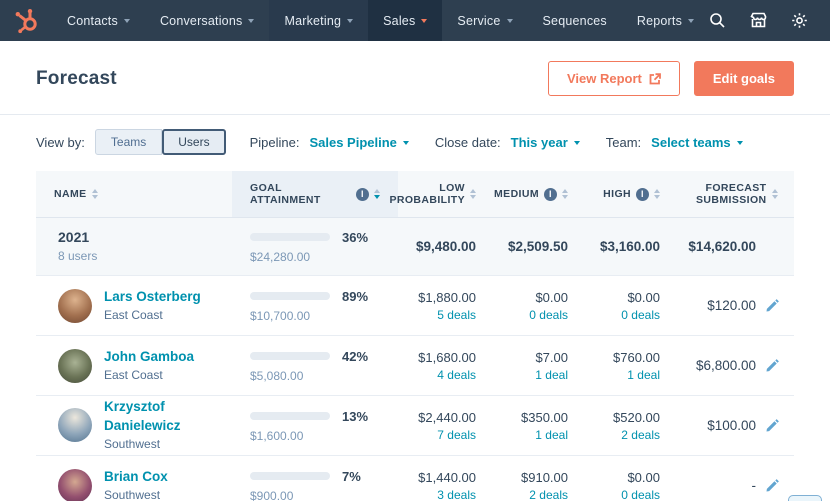 The width and height of the screenshot is (830, 501). I want to click on view-report-button: View Report, so click(613, 78).